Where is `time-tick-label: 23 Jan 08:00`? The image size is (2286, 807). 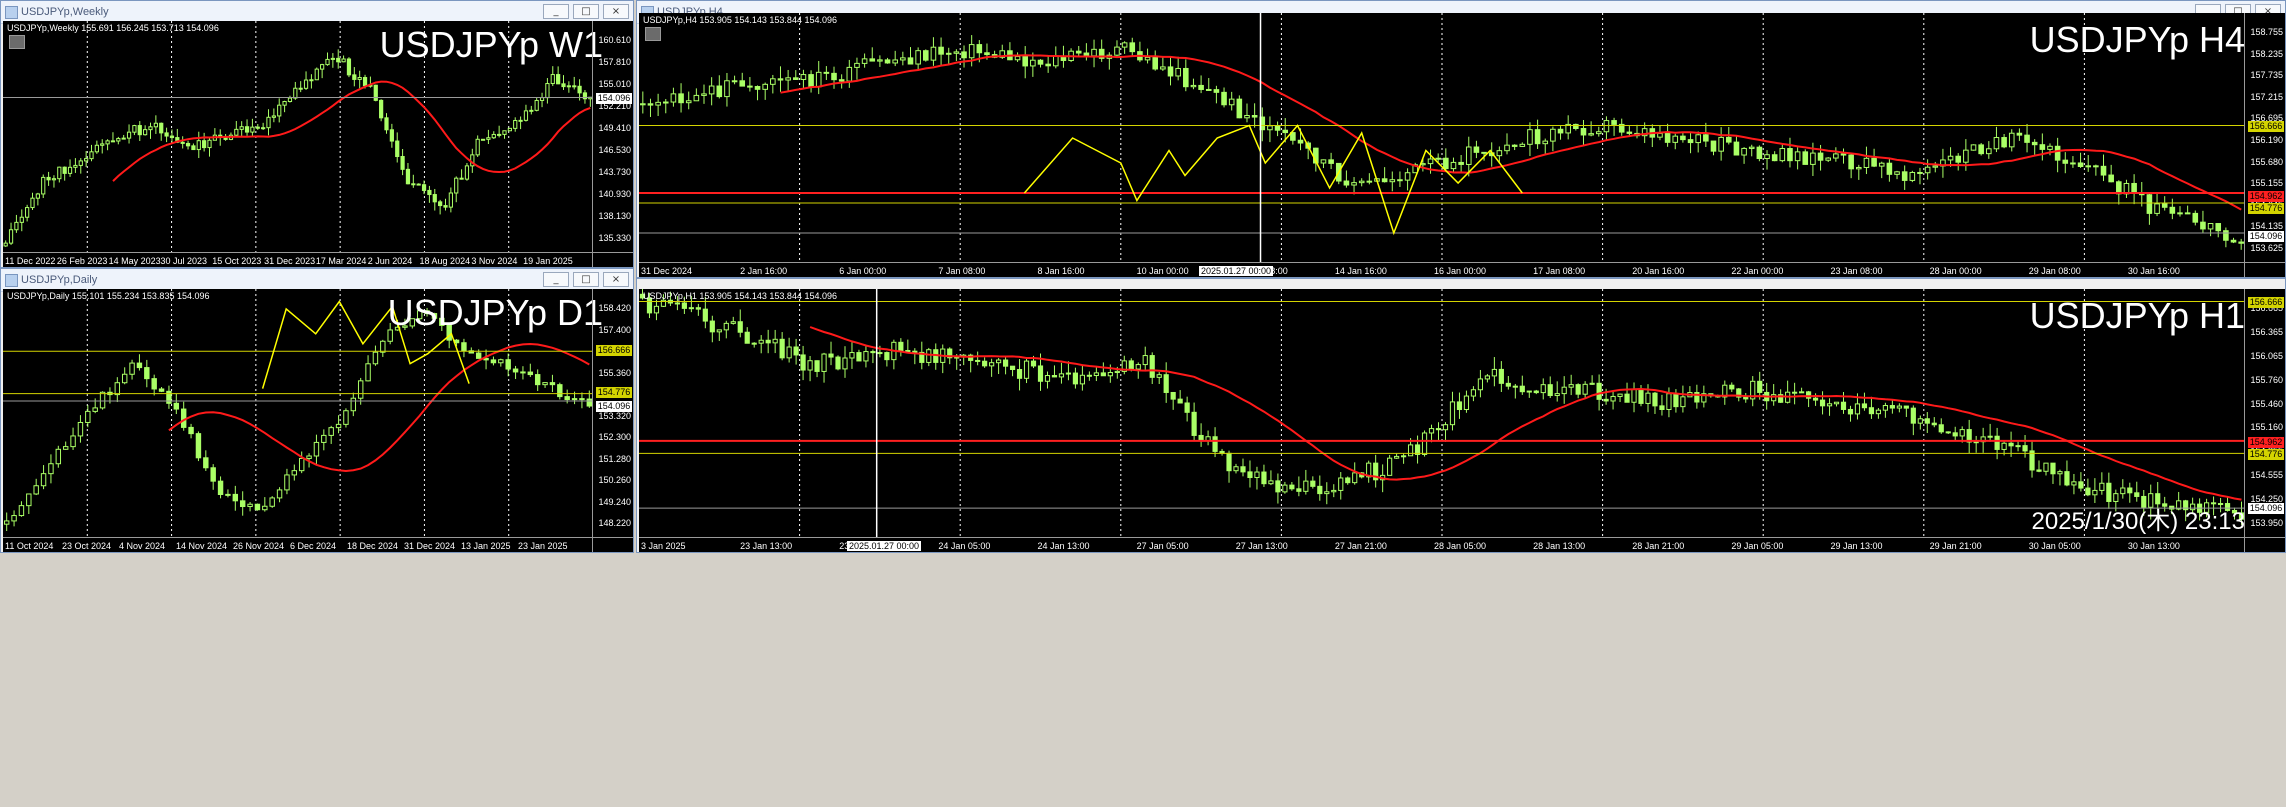
time-tick-label: 23 Jan 08:00 is located at coordinates (1856, 271).